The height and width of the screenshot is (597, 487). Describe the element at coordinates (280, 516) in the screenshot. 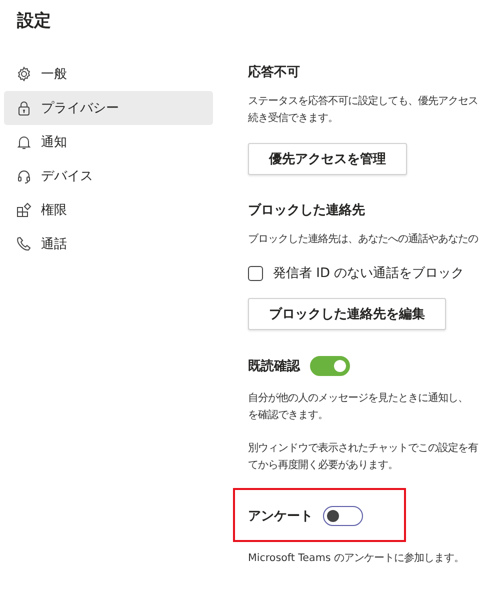

I see `toggle-label: アンケート` at that location.